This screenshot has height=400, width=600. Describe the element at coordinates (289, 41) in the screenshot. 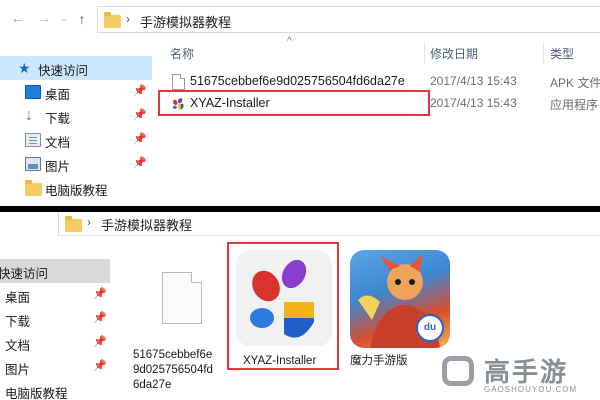

I see `sort-ascending-icon: ^` at that location.